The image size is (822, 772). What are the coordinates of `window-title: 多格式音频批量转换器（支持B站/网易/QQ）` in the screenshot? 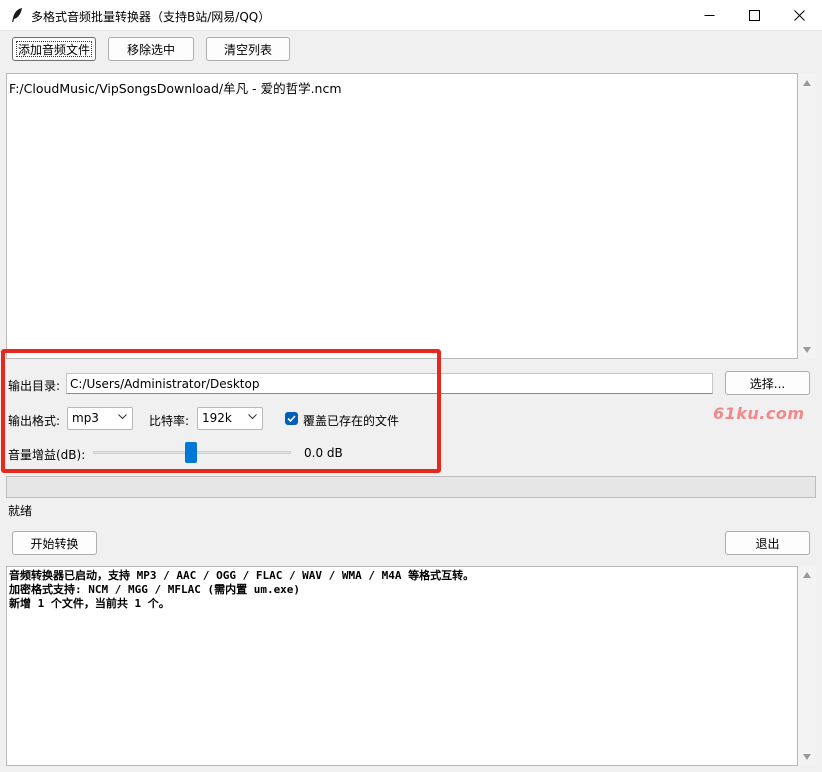 It's located at (151, 17).